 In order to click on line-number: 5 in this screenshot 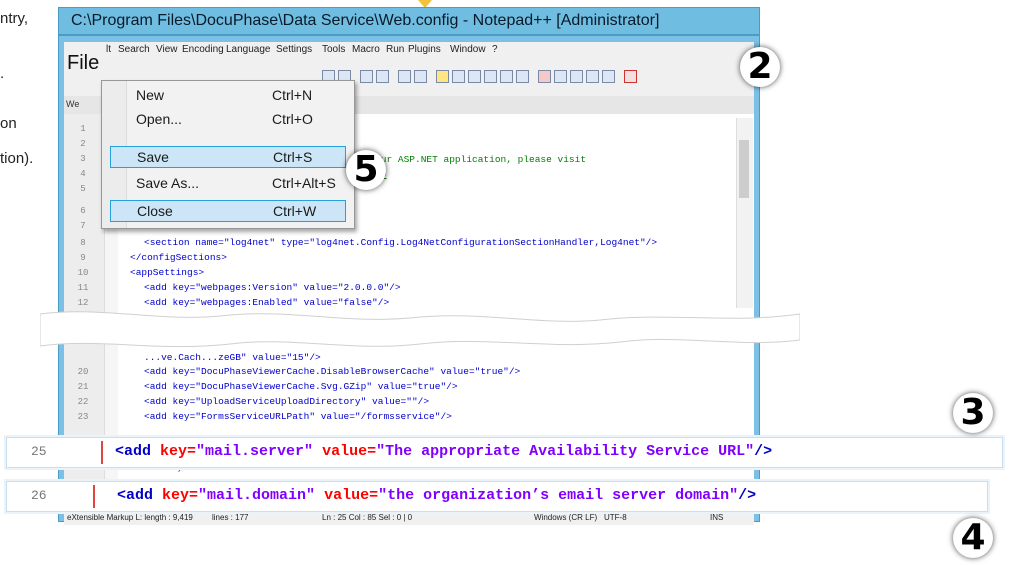, I will do `click(83, 189)`.